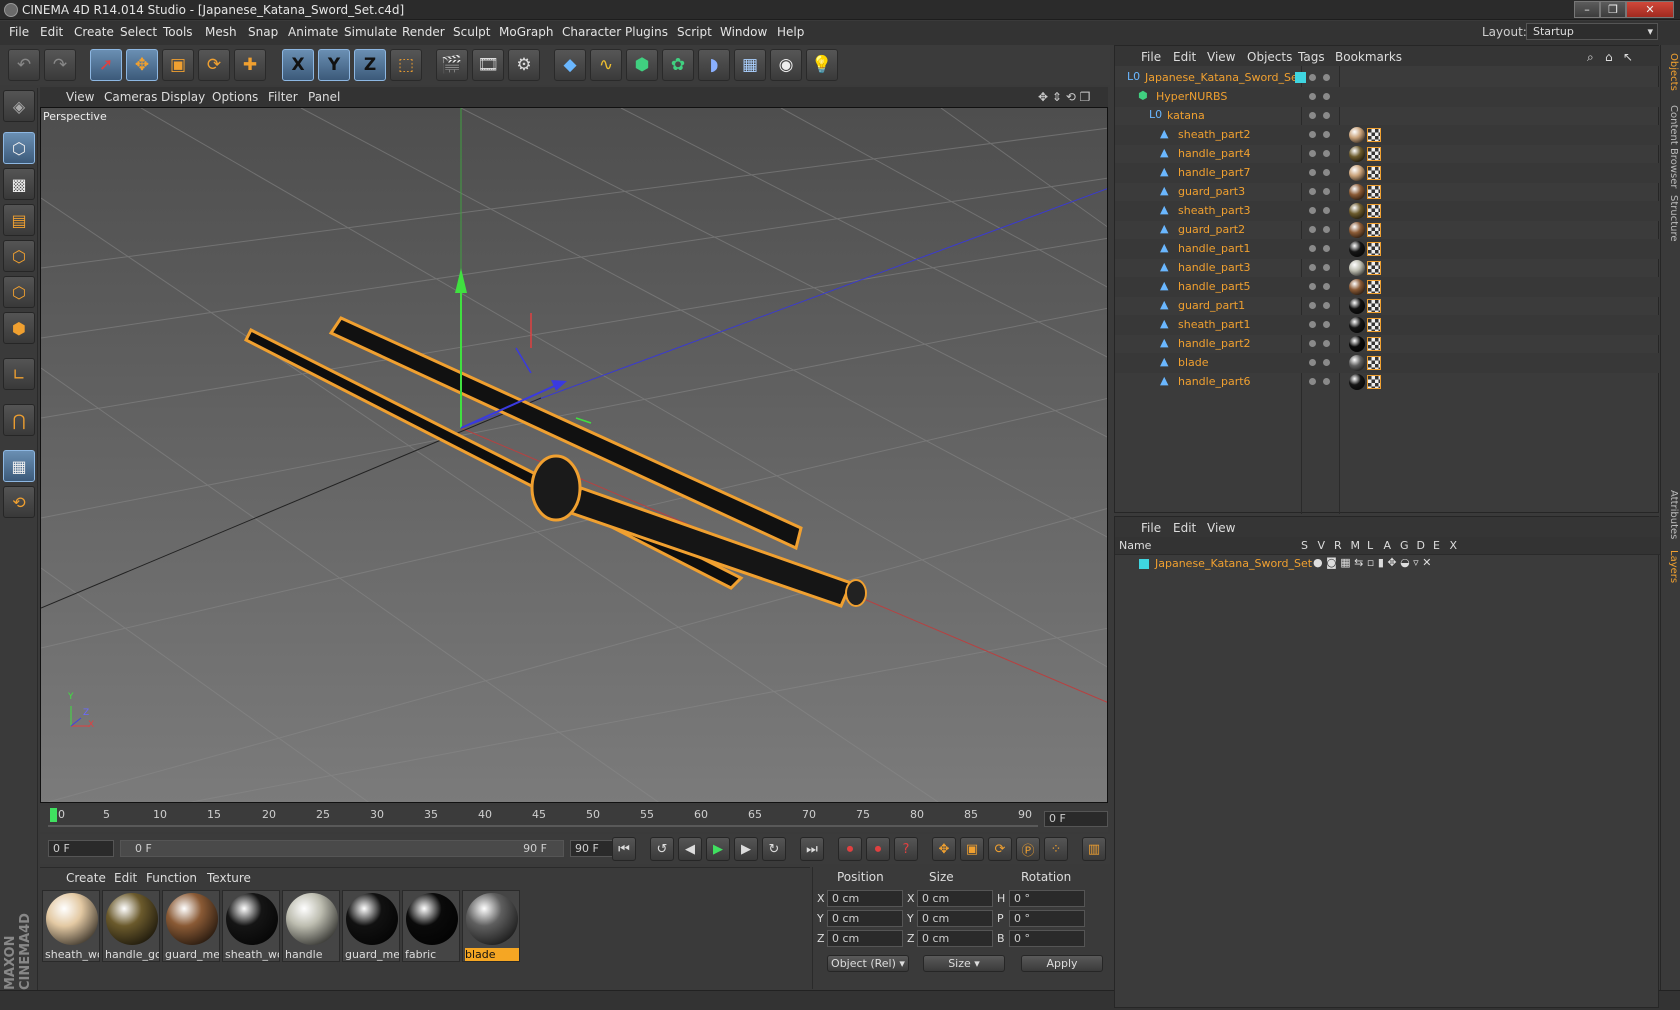  I want to click on menu-character: Character, so click(591, 32).